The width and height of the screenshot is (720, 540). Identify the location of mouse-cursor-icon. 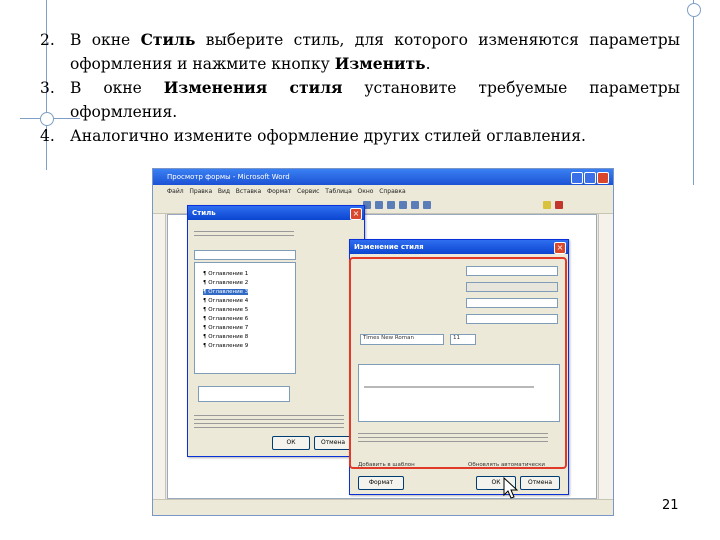
(511, 488).